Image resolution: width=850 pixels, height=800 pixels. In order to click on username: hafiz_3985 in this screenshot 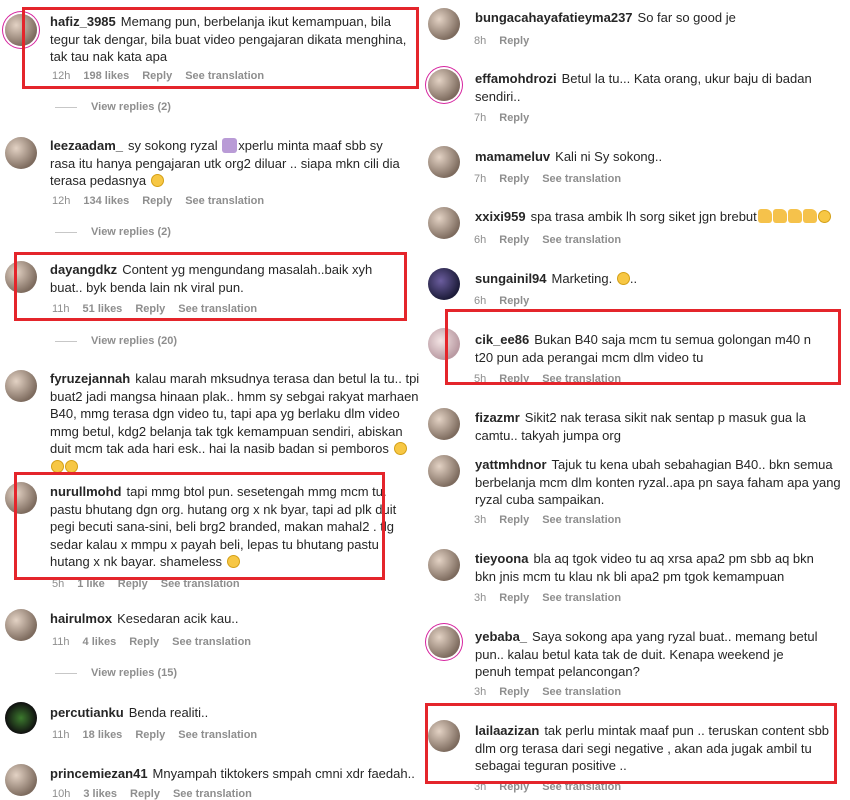, I will do `click(83, 21)`.